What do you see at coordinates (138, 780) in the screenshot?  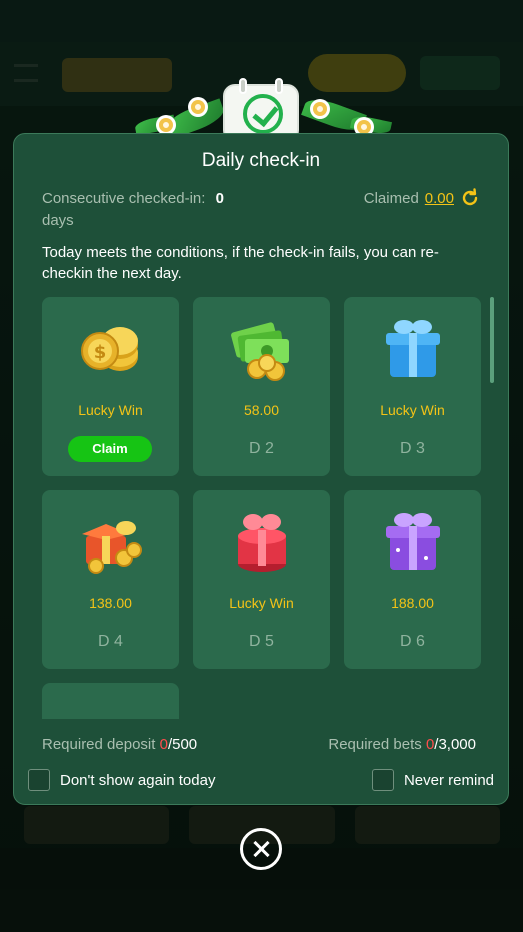 I see `dont-show-today-label: Don't show again today` at bounding box center [138, 780].